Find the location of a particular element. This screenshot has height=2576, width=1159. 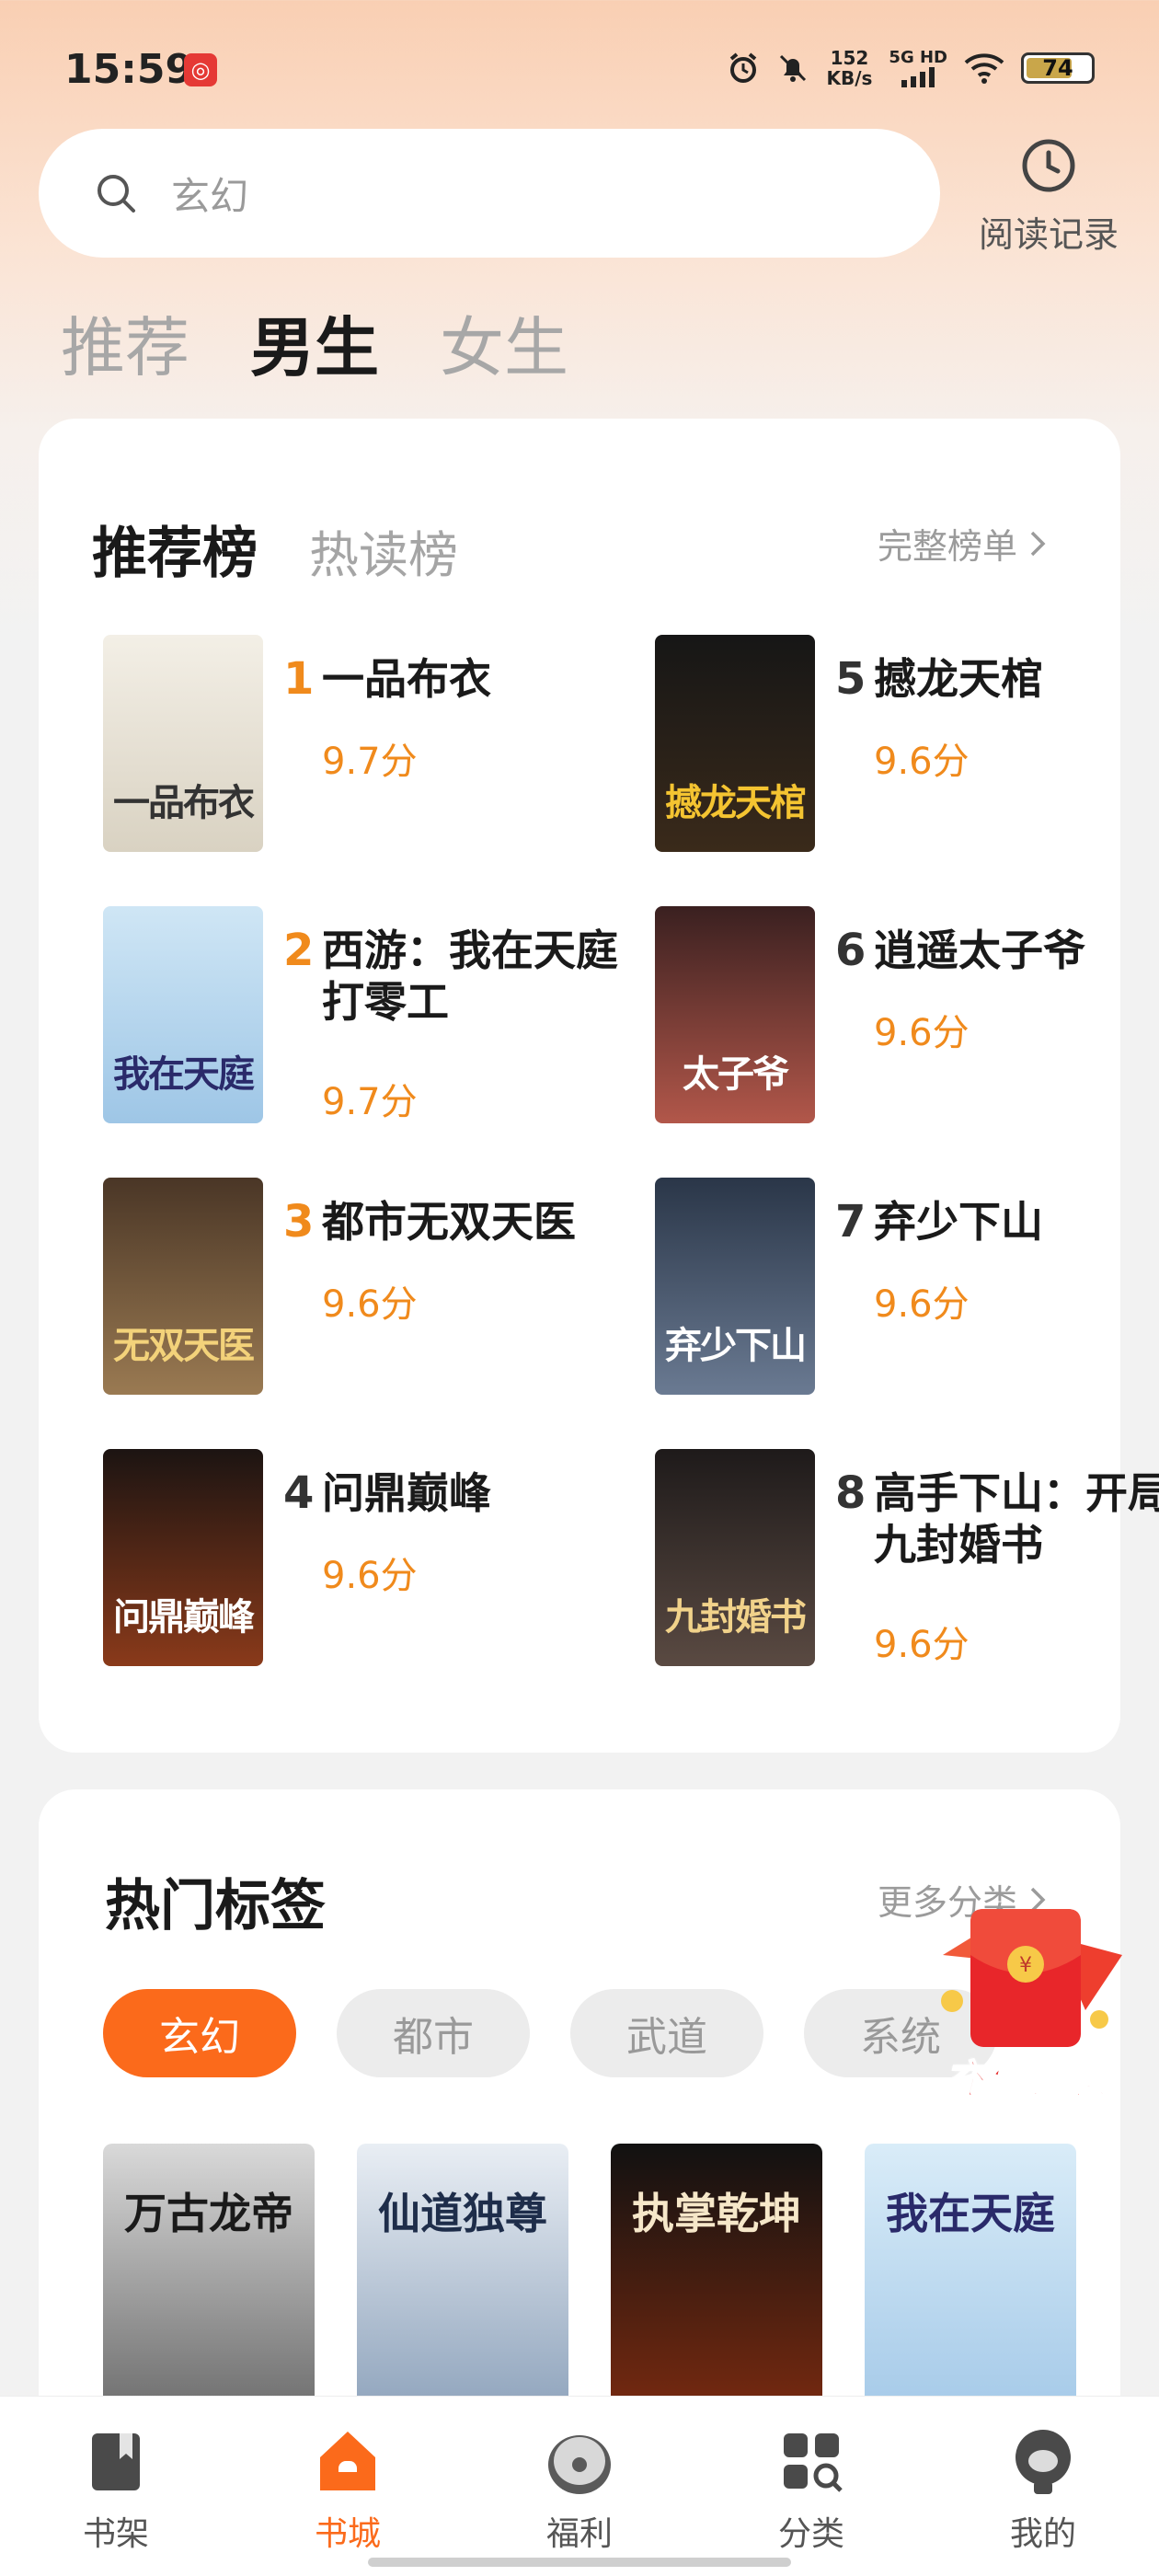

home-indicator is located at coordinates (579, 2562).